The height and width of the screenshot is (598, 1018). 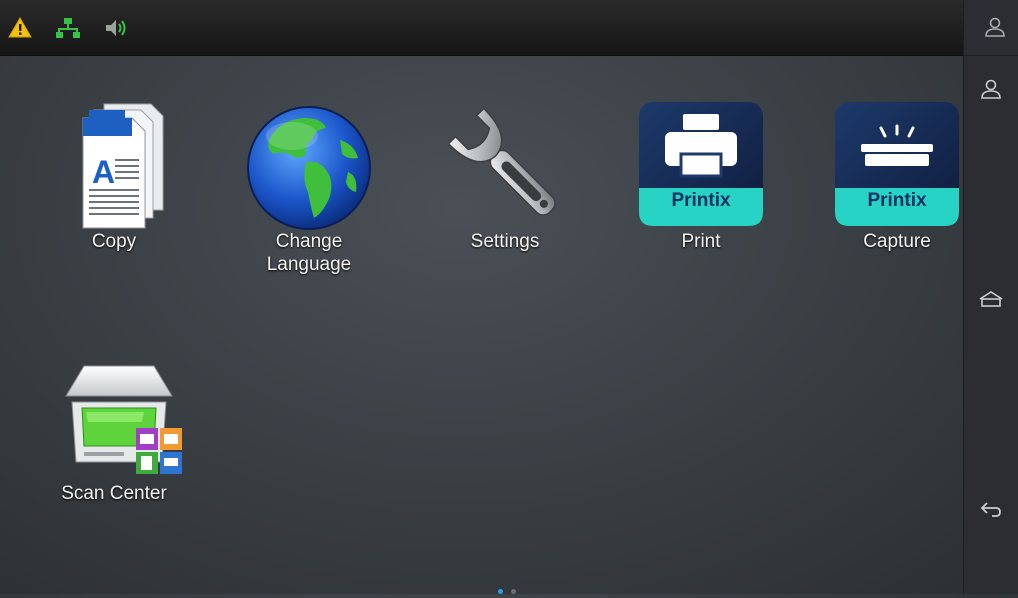 What do you see at coordinates (701, 176) in the screenshot?
I see `app-print: Printix Print` at bounding box center [701, 176].